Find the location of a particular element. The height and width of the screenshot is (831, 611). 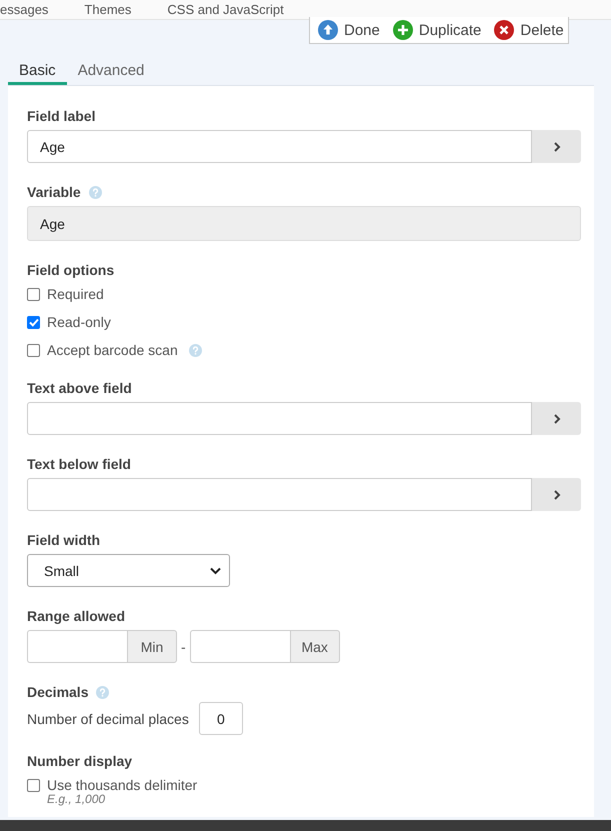

hint-text: E.g., 1,000 is located at coordinates (76, 799).